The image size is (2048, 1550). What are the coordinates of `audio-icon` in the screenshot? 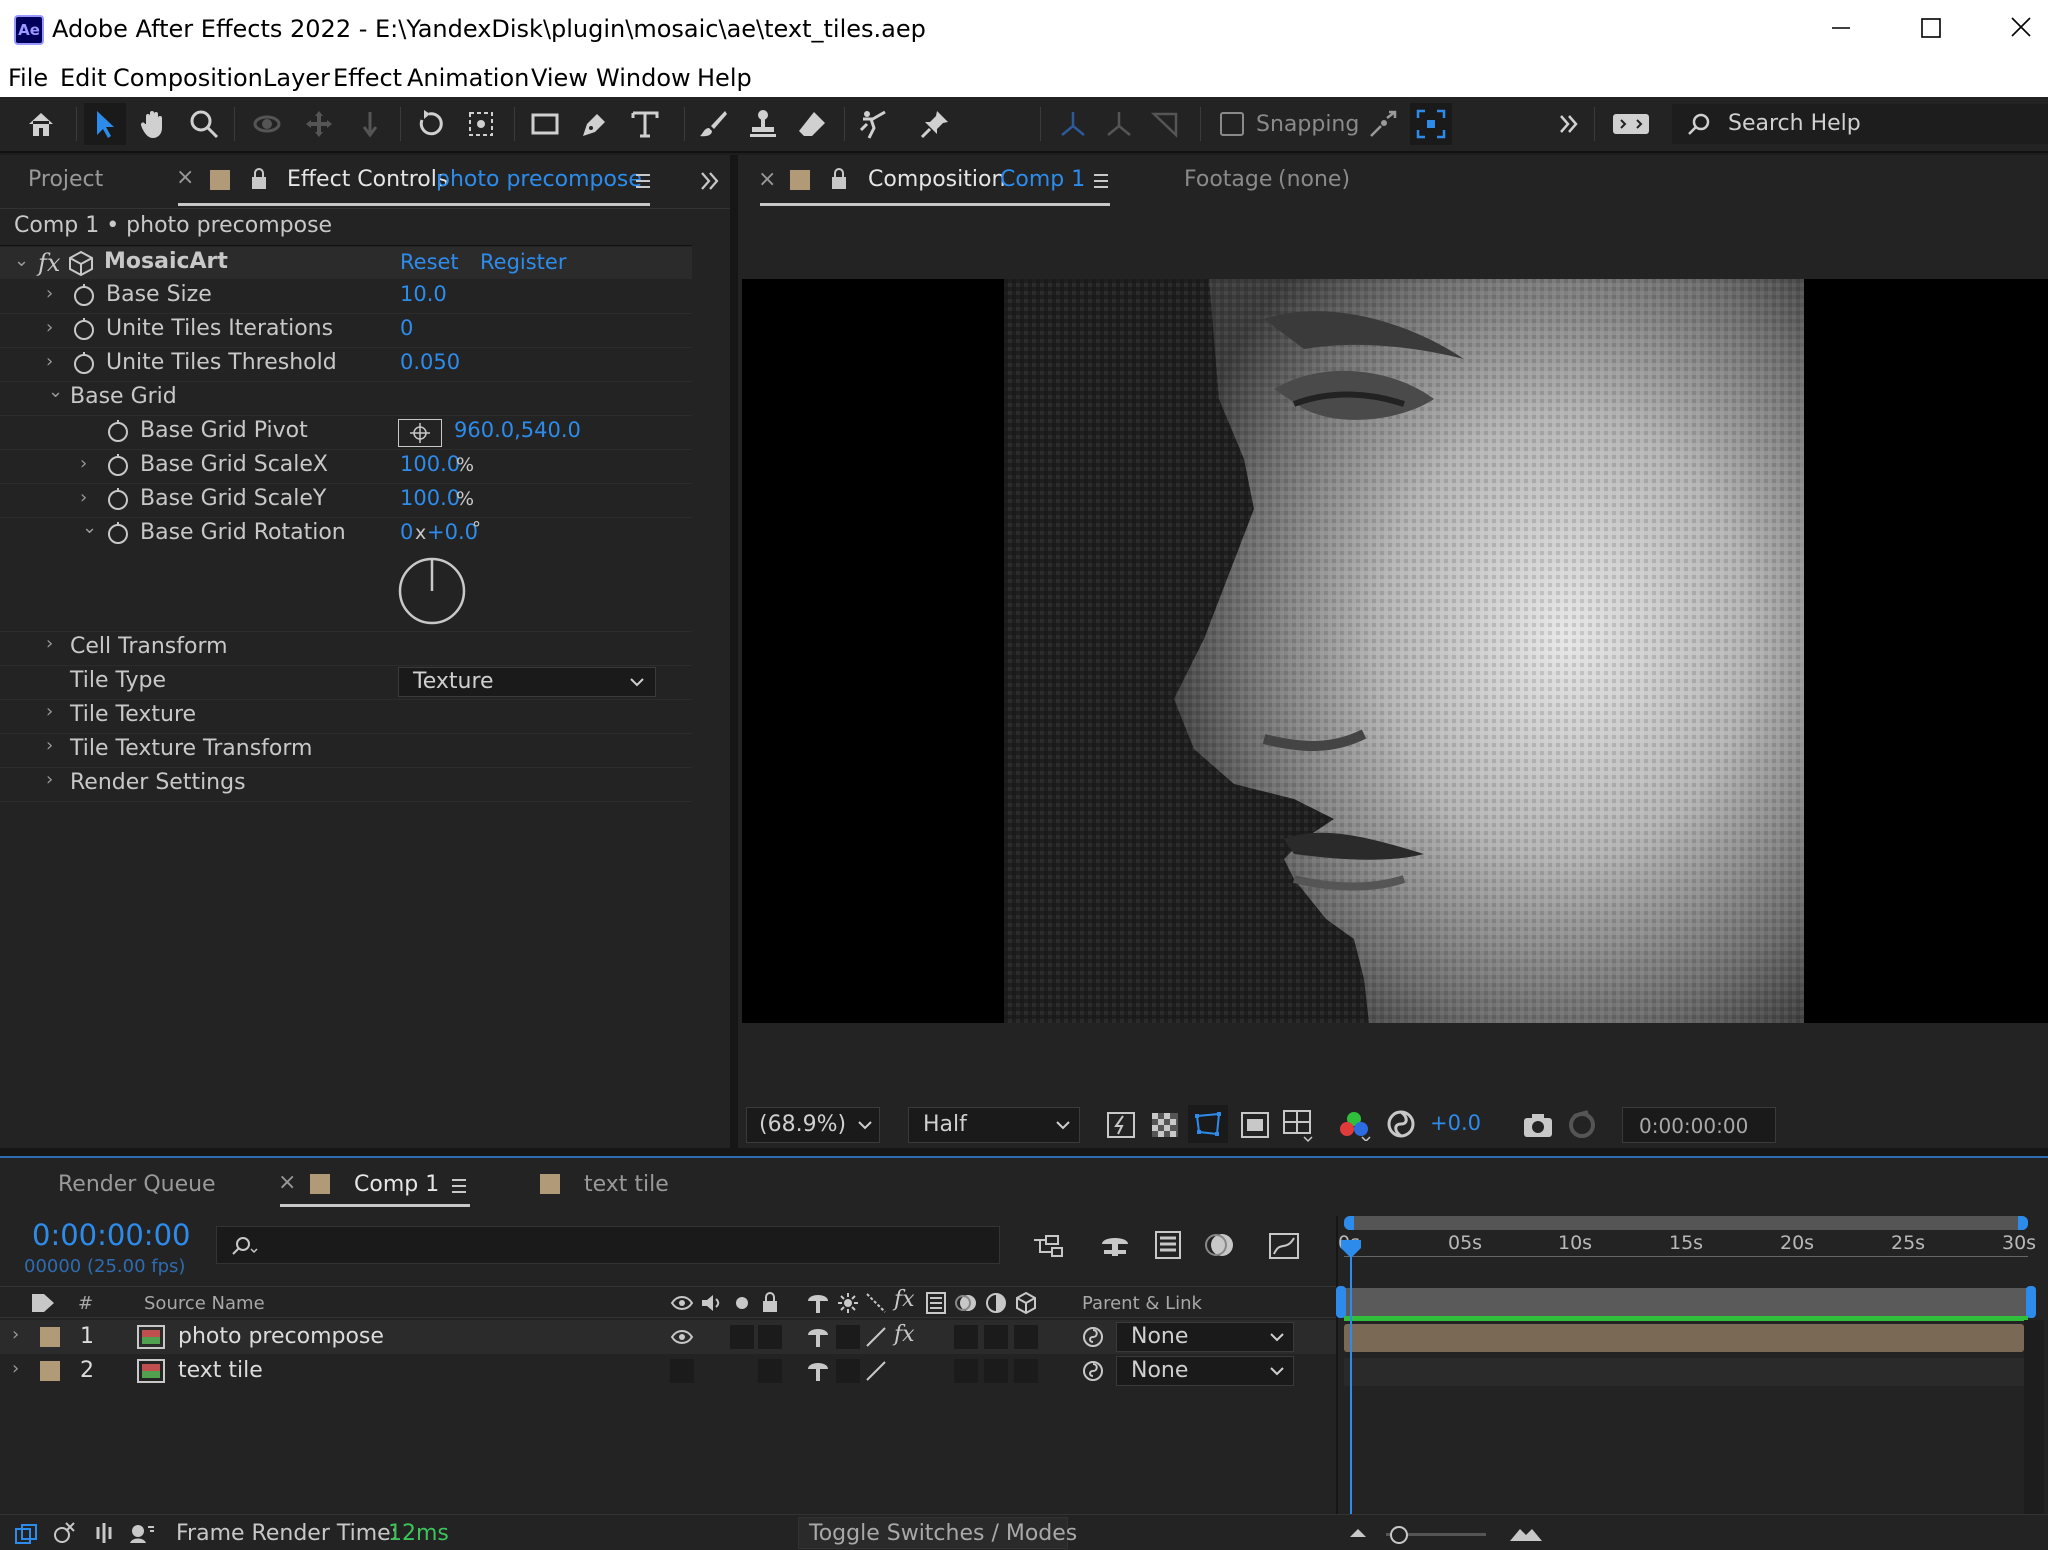 It's located at (712, 1303).